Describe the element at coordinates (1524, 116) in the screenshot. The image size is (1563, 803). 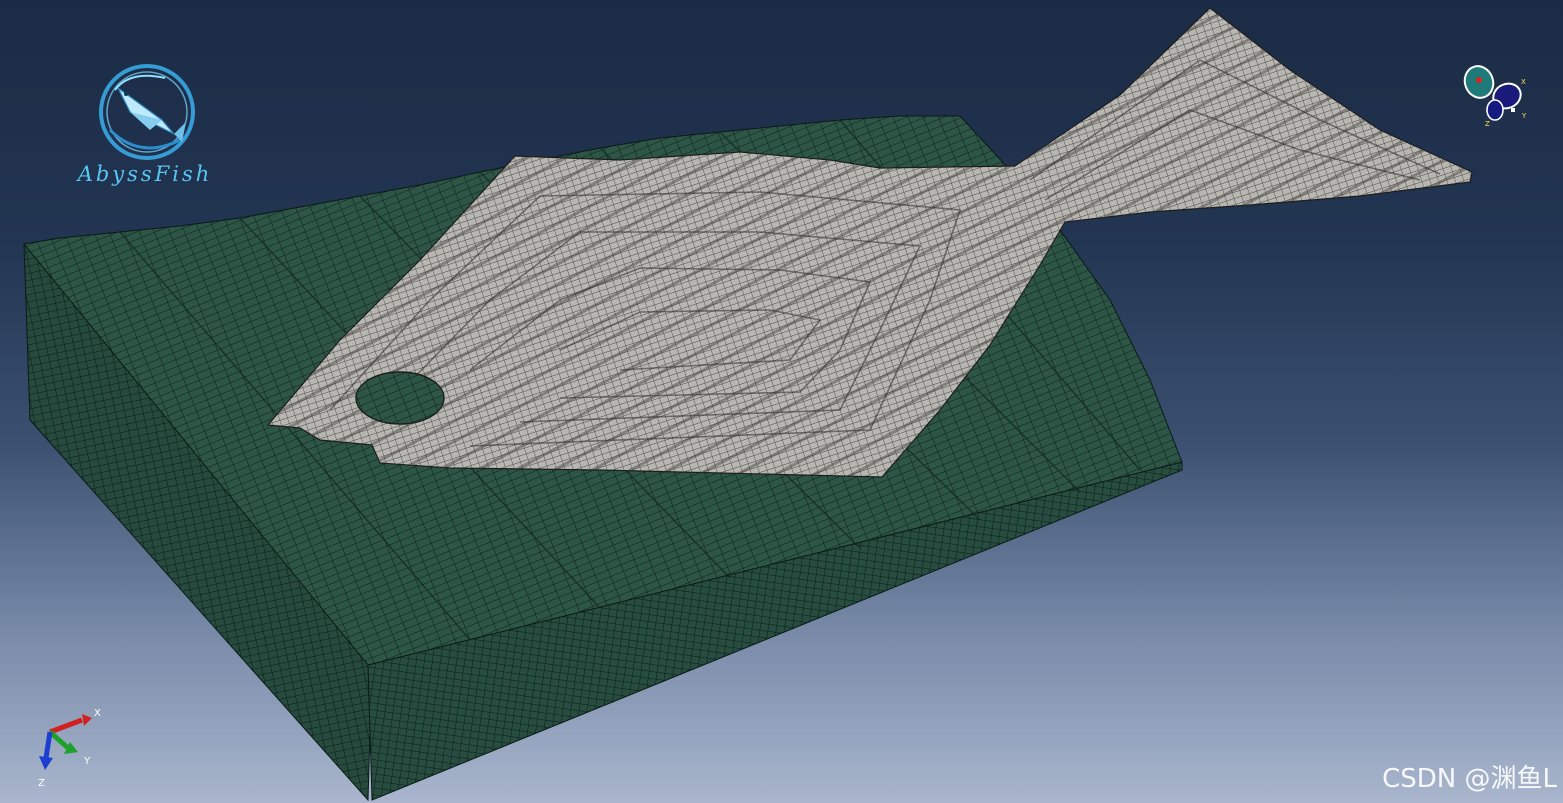
I see `view-cube-y-label: Y` at that location.